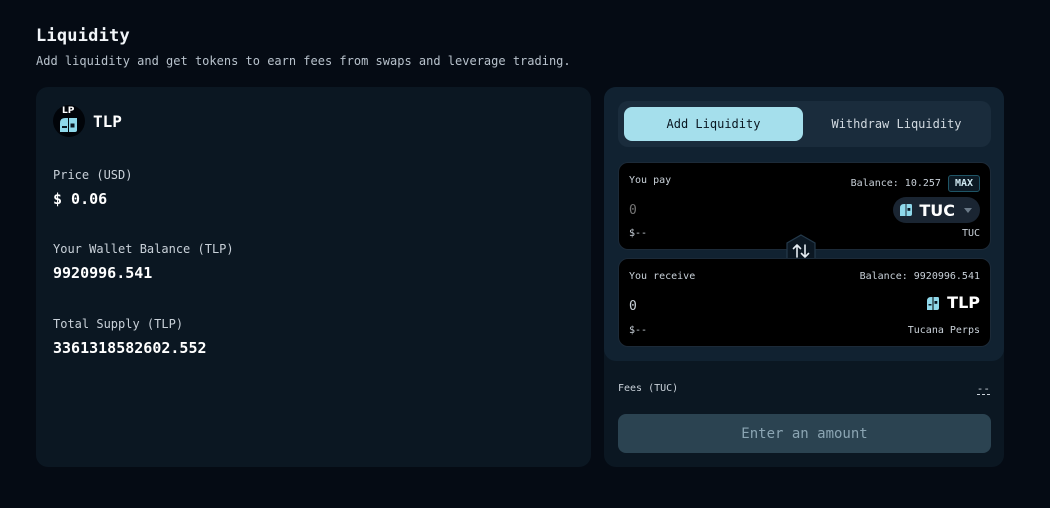 This screenshot has width=1050, height=508. Describe the element at coordinates (103, 273) in the screenshot. I see `wallet-balance-value: 9920996.541` at that location.